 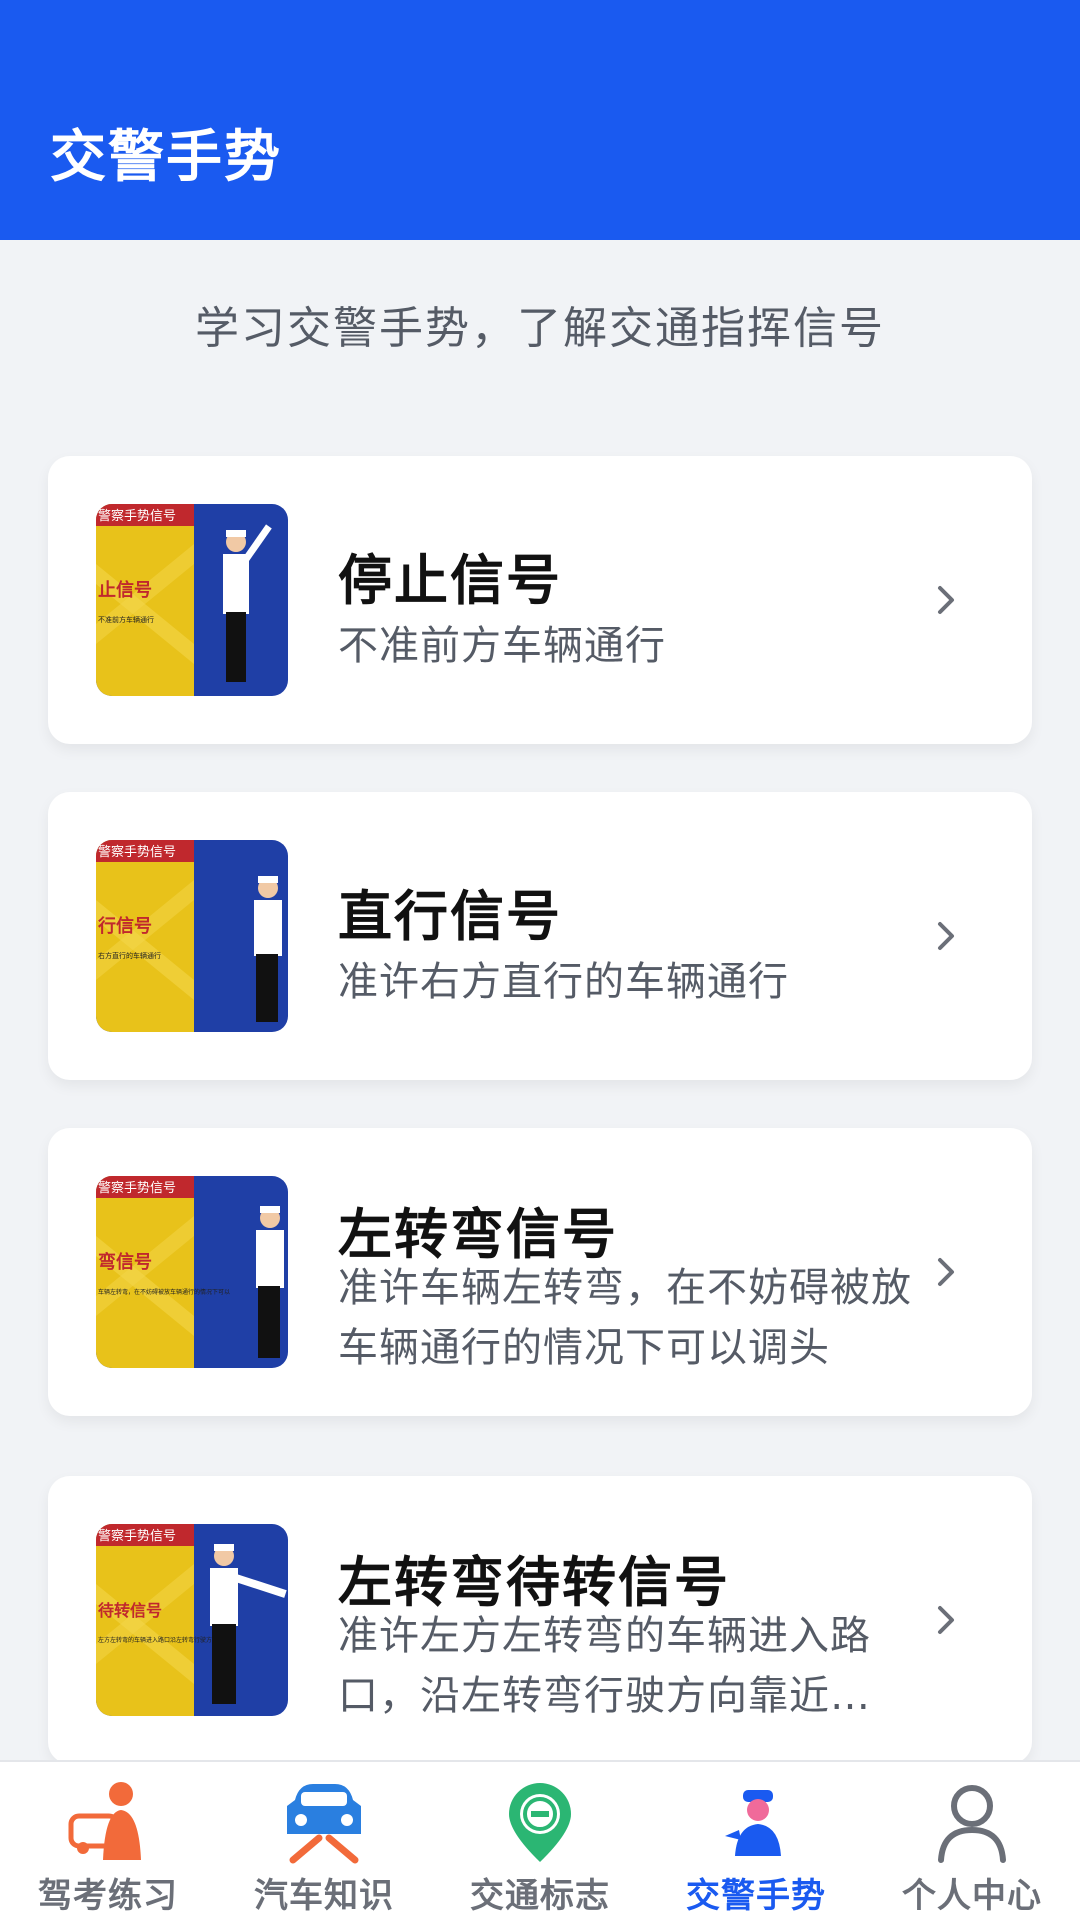 I want to click on bottom-tab-bar: 驾考练习 汽车知识 交通标志 交警手势 个人中心, so click(x=540, y=1840).